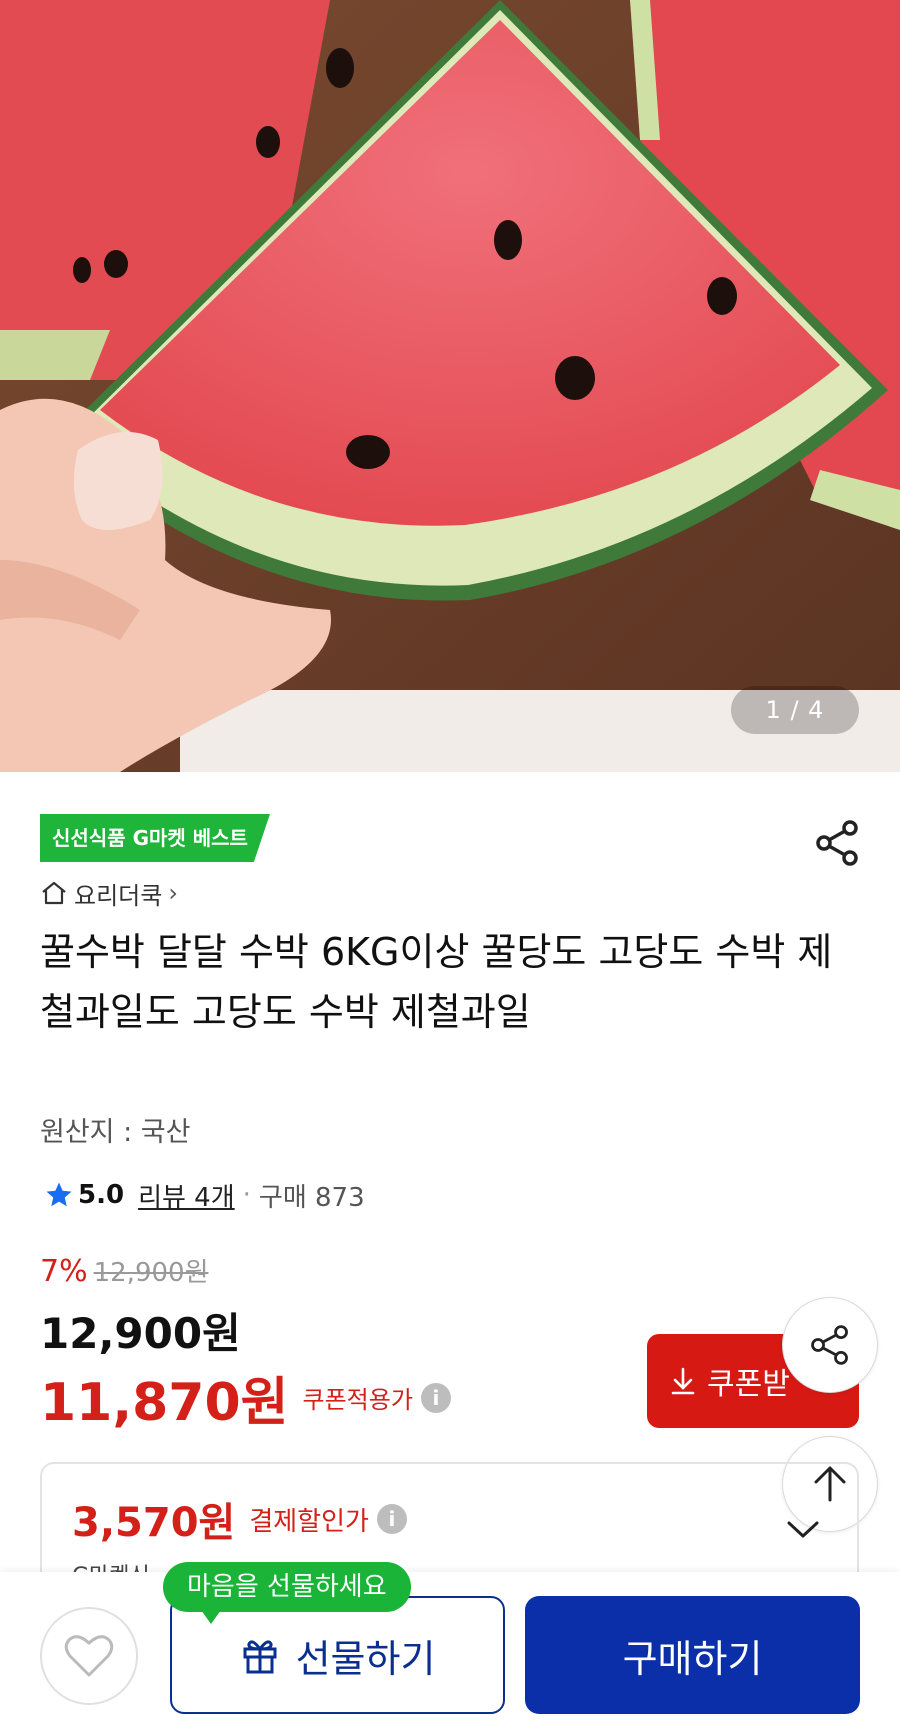 The width and height of the screenshot is (900, 1735). I want to click on rating-row: 5.0 리뷰 4개 · 구매 873, so click(204, 1195).